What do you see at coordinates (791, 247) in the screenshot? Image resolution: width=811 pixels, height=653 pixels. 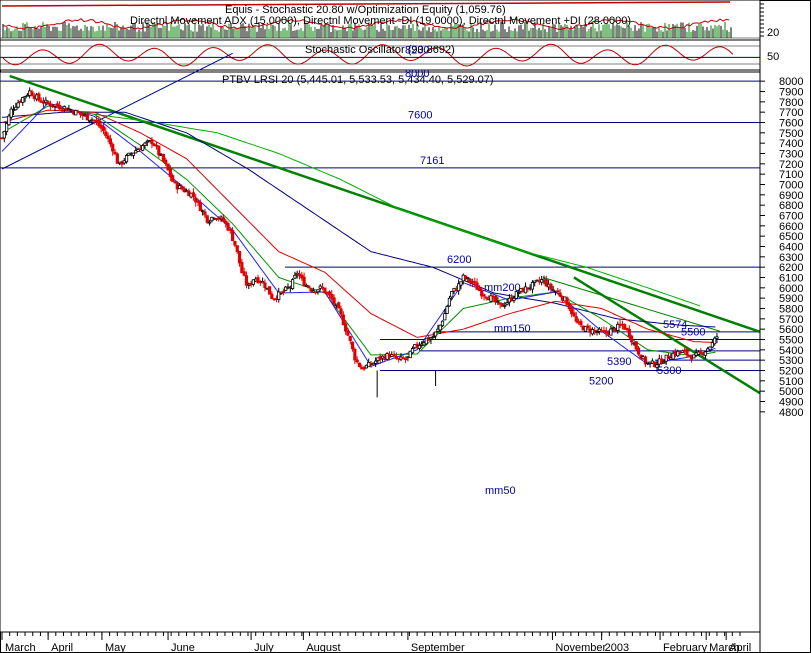 I see `y-tick-label: 6400` at bounding box center [791, 247].